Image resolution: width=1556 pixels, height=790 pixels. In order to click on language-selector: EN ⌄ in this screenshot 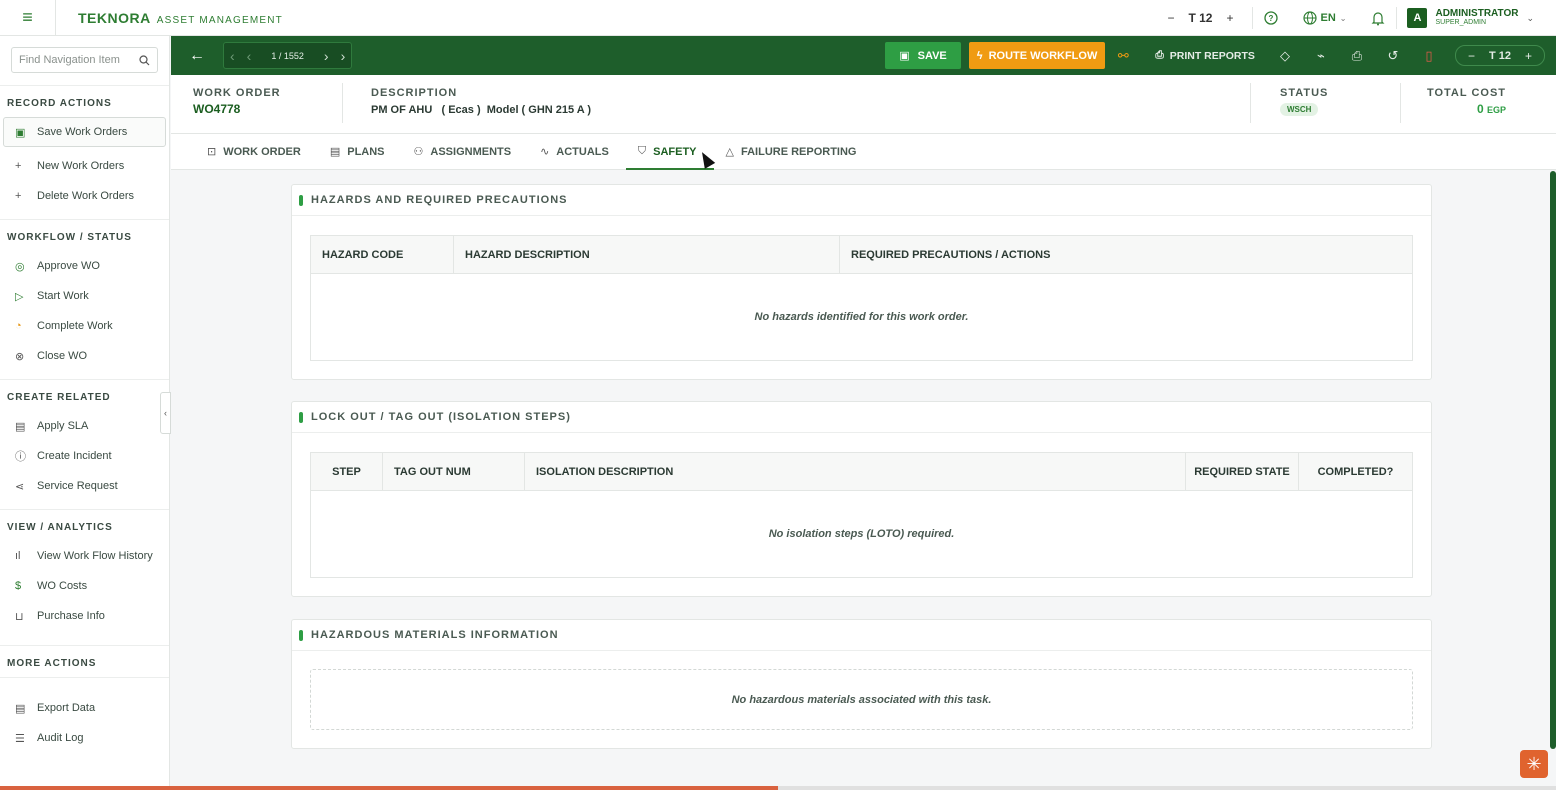, I will do `click(1325, 18)`.